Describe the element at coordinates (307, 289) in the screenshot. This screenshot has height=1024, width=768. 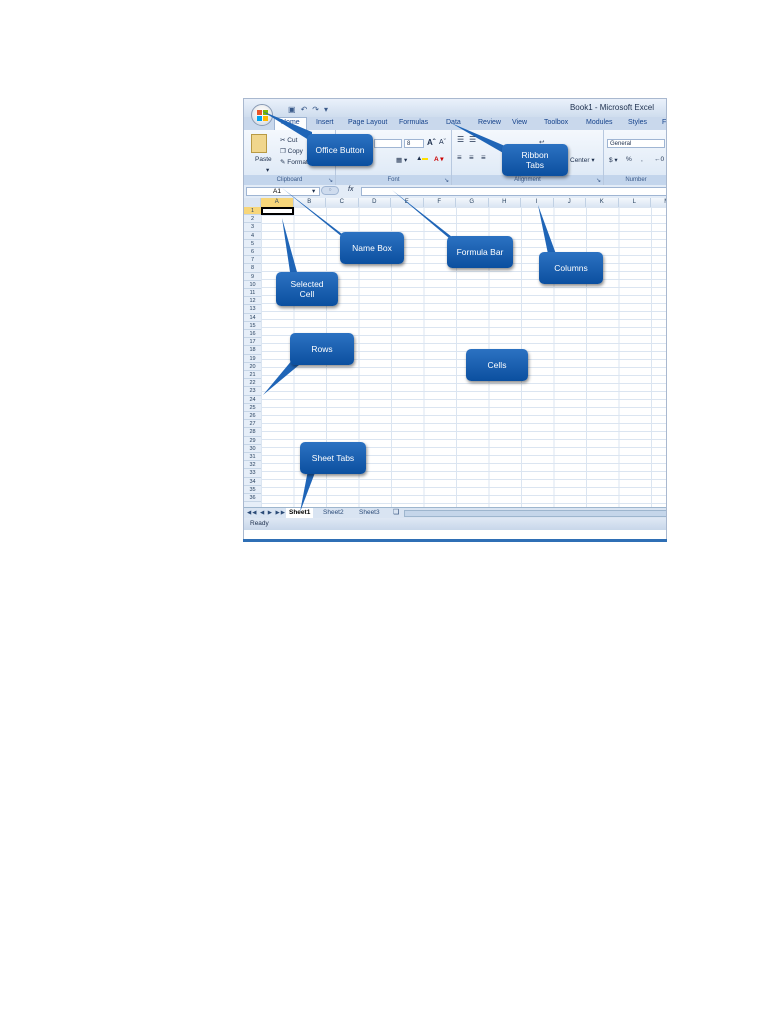
I see `callout-selected-cell: Selected Cell` at that location.